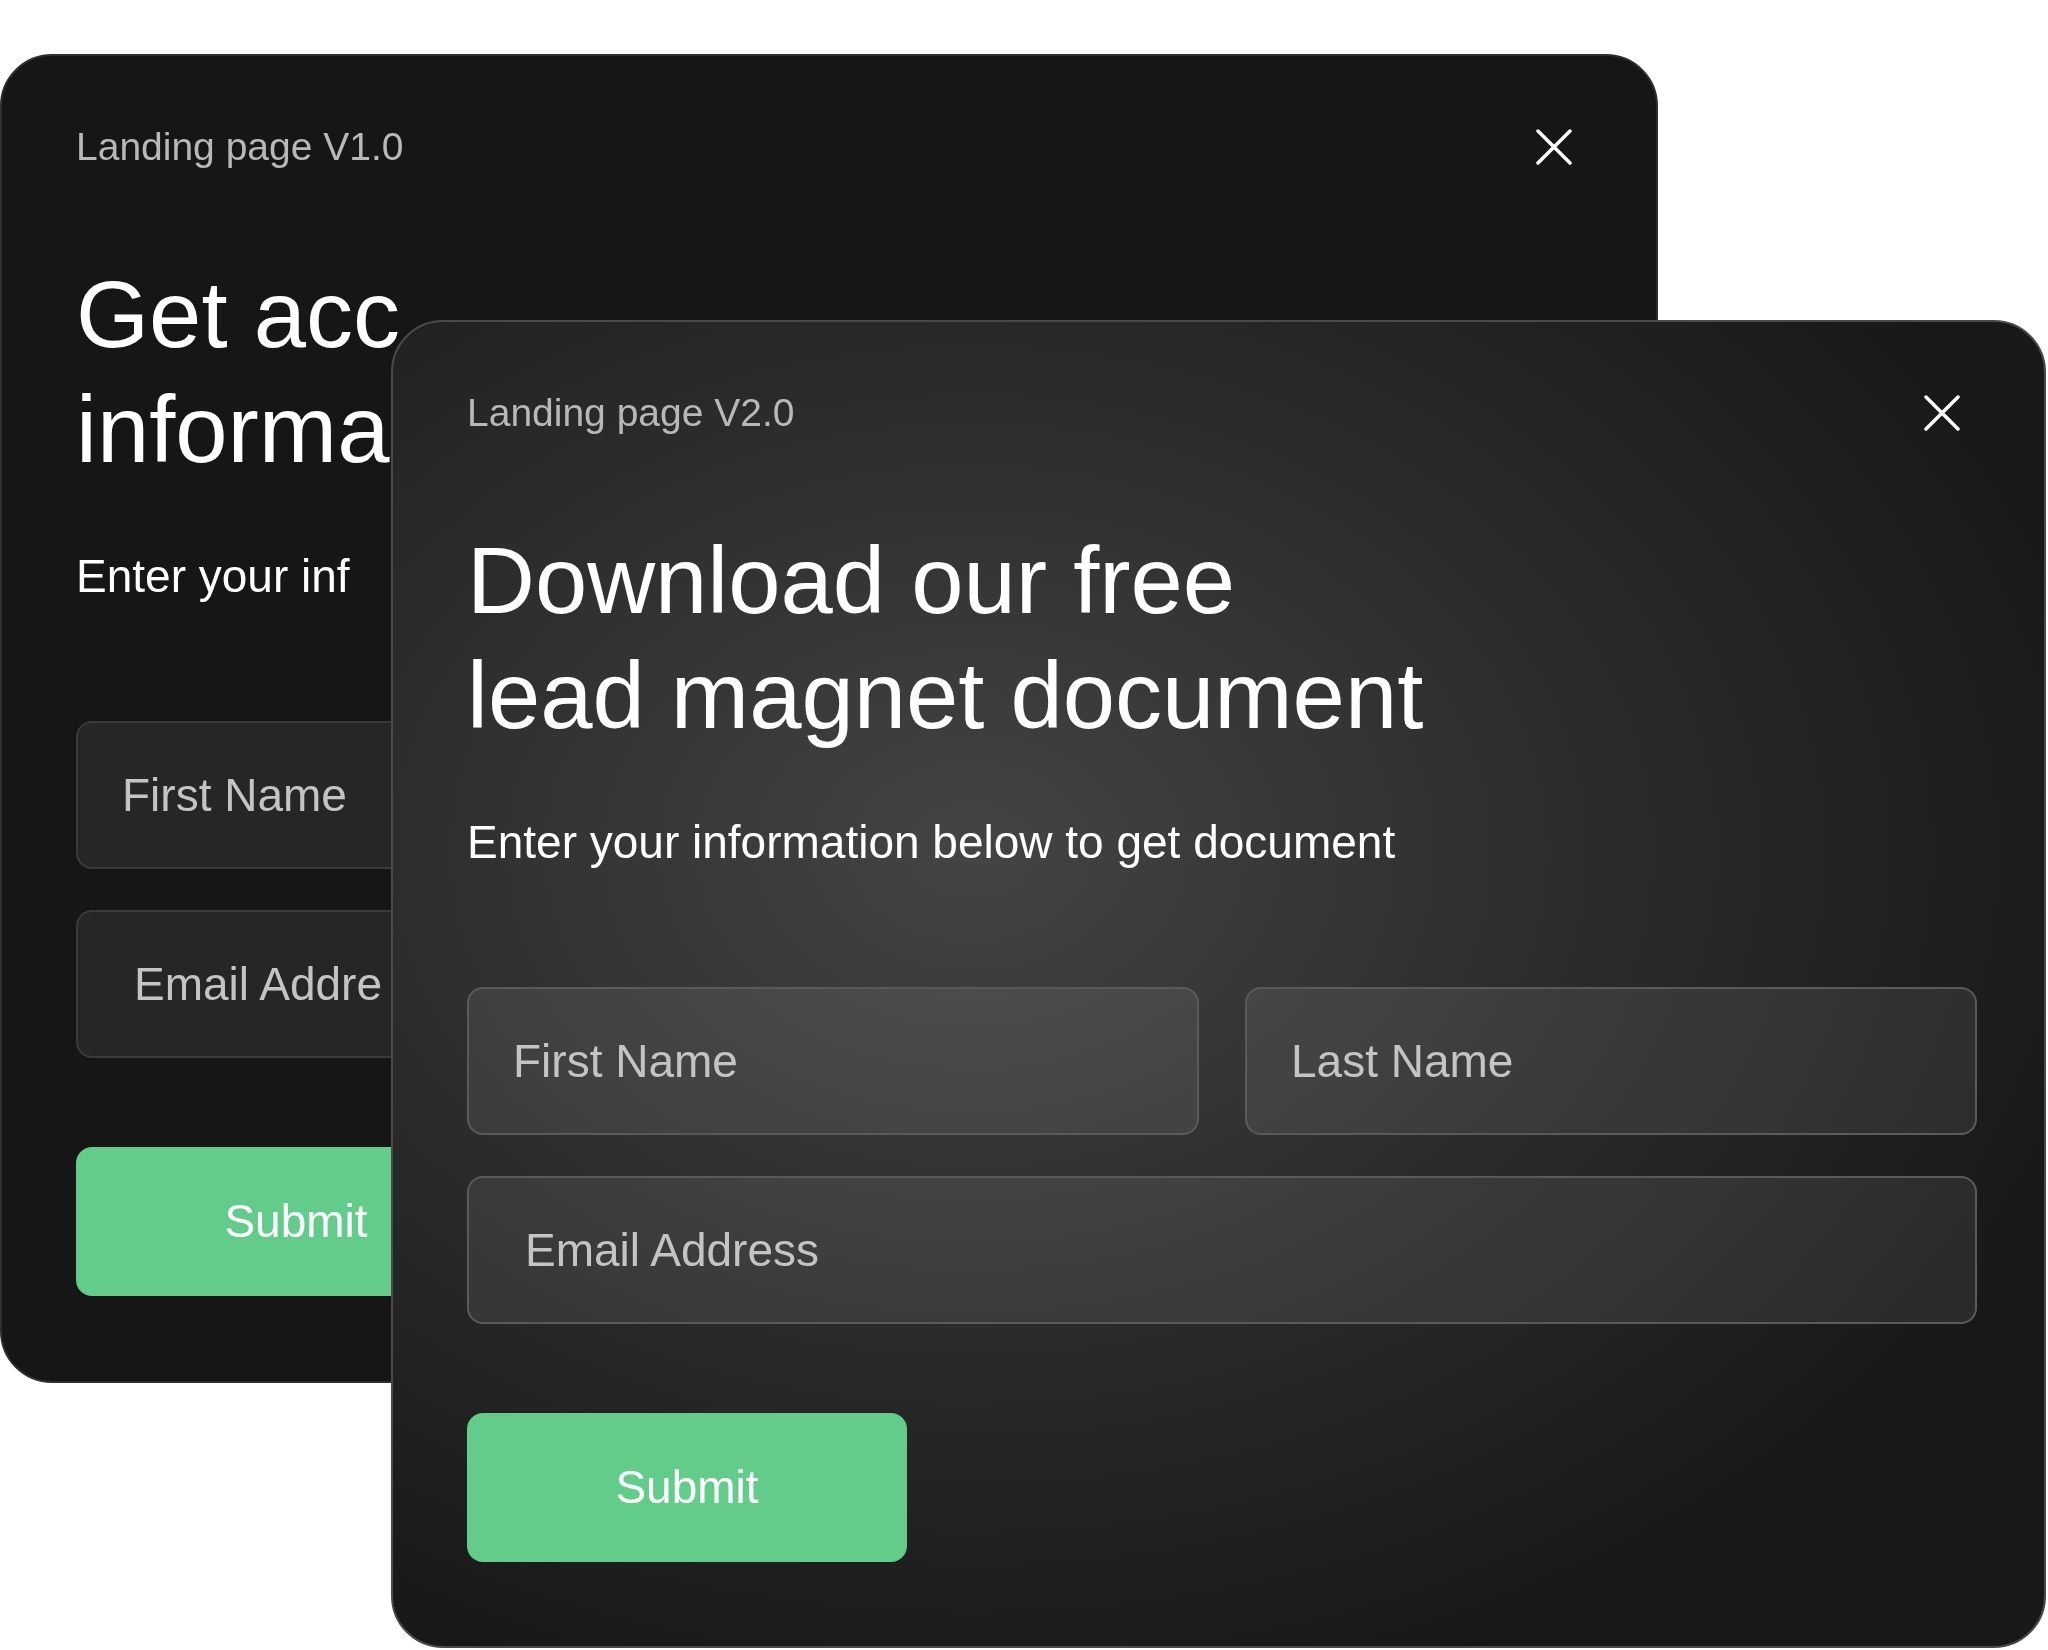  I want to click on heading-line: lead magnet document, so click(945, 696).